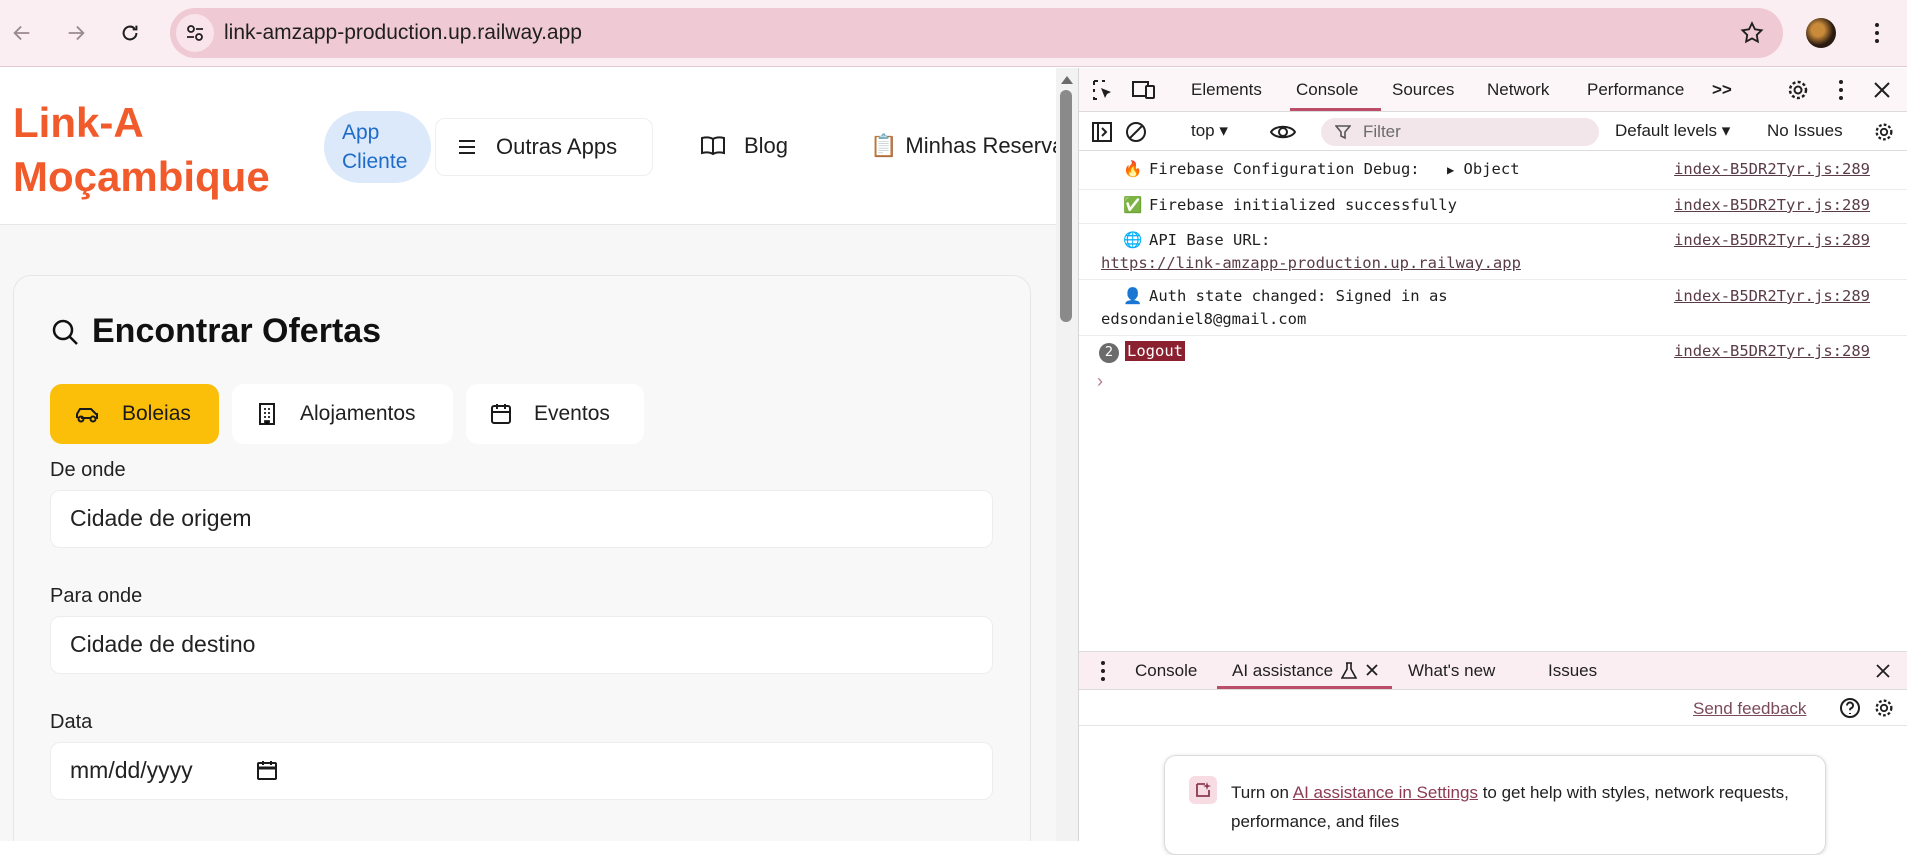 This screenshot has width=1907, height=855. Describe the element at coordinates (1752, 33) in the screenshot. I see `bookmark-star-icon` at that location.